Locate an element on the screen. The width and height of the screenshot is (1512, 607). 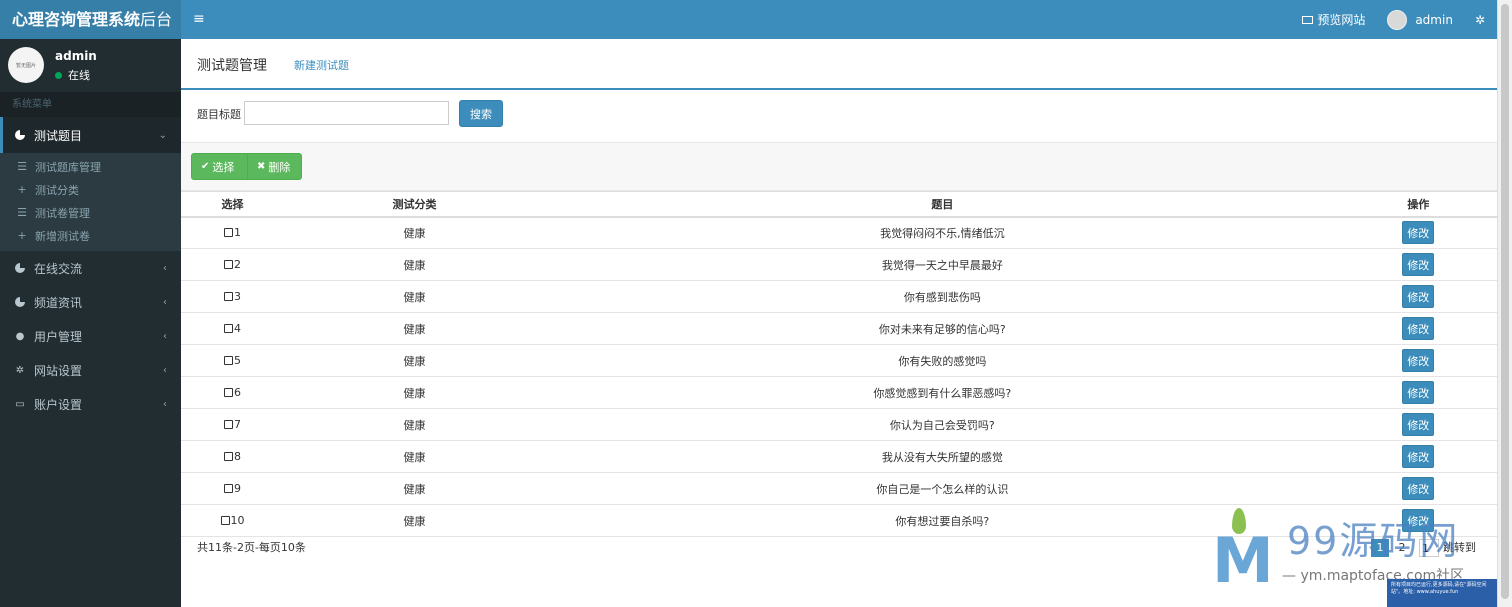
brand-subtitle: 后台 is located at coordinates (156, 19).